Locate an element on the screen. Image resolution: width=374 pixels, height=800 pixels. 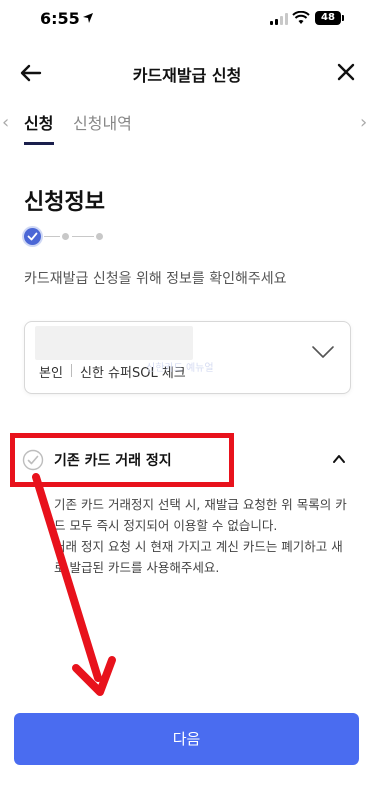
tab-bar: ‹ 신청 신청내역 › is located at coordinates (187, 127).